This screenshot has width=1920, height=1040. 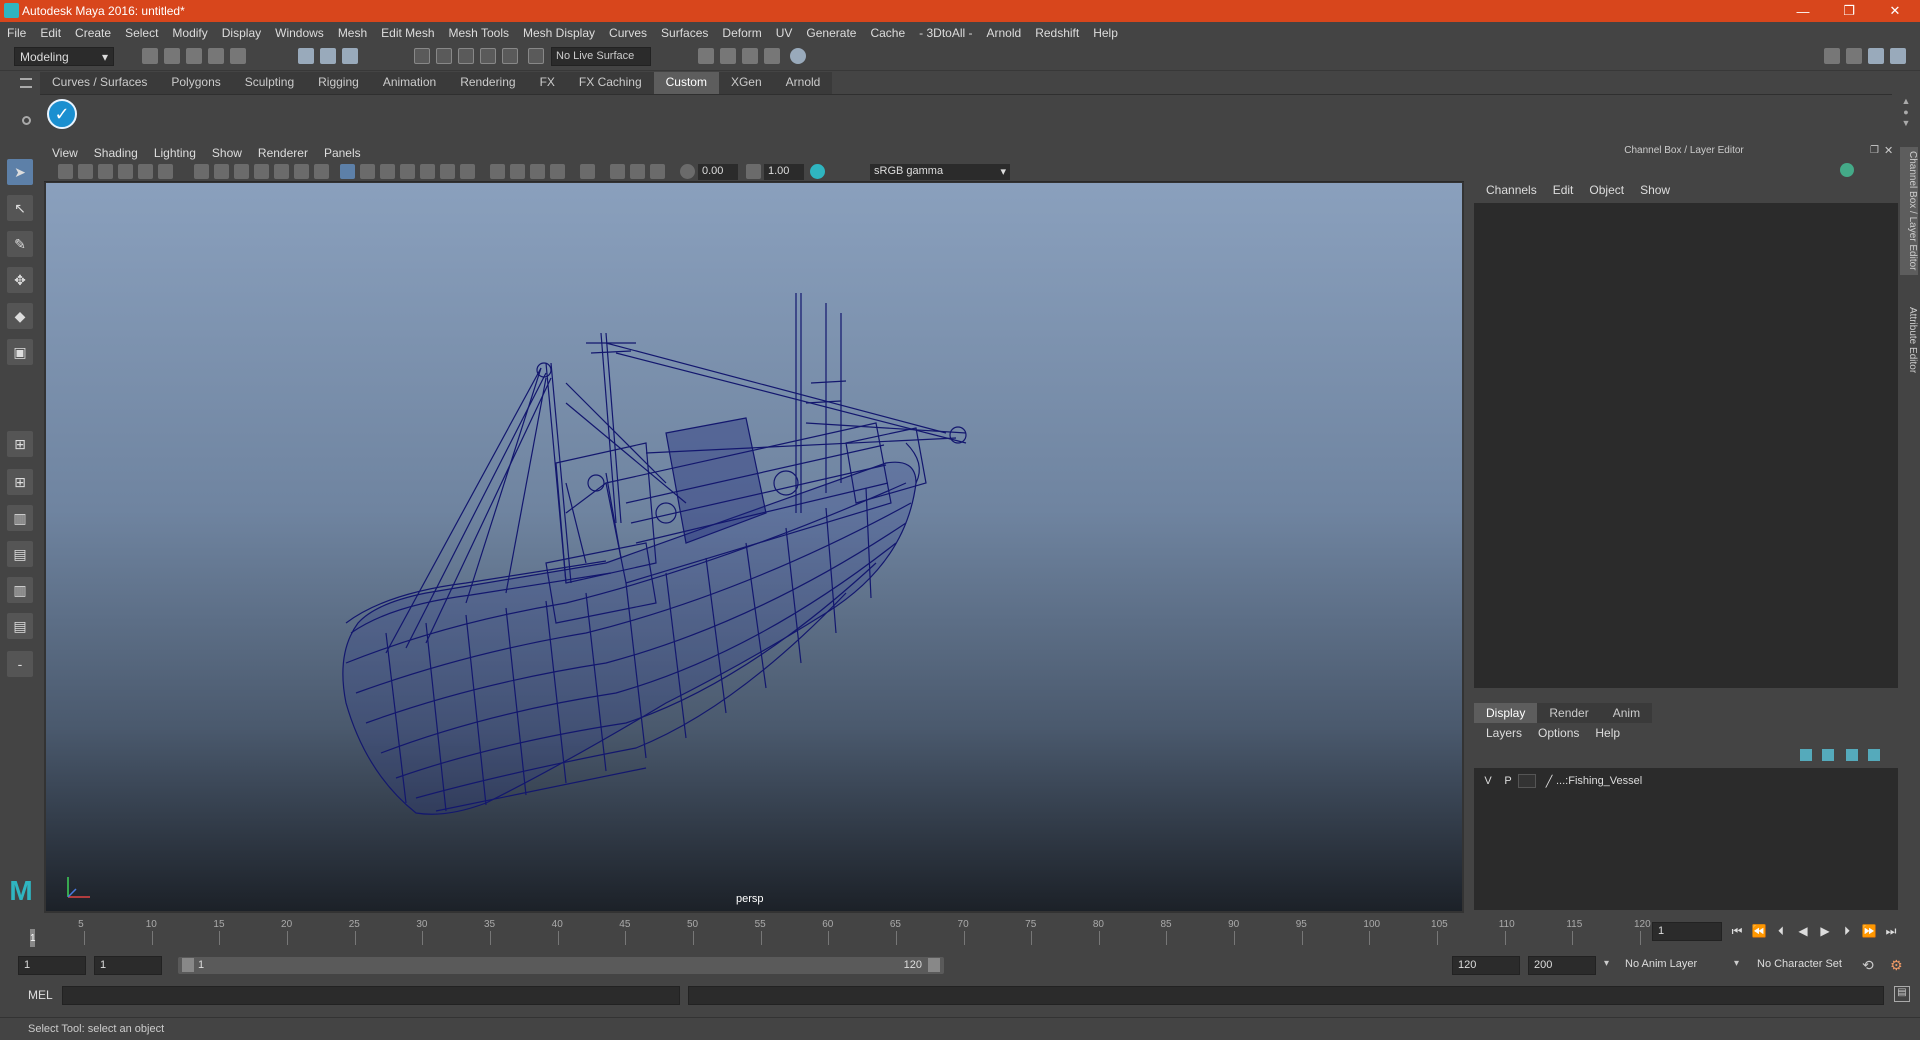 I want to click on vp-menu-panels: Panels, so click(x=342, y=153).